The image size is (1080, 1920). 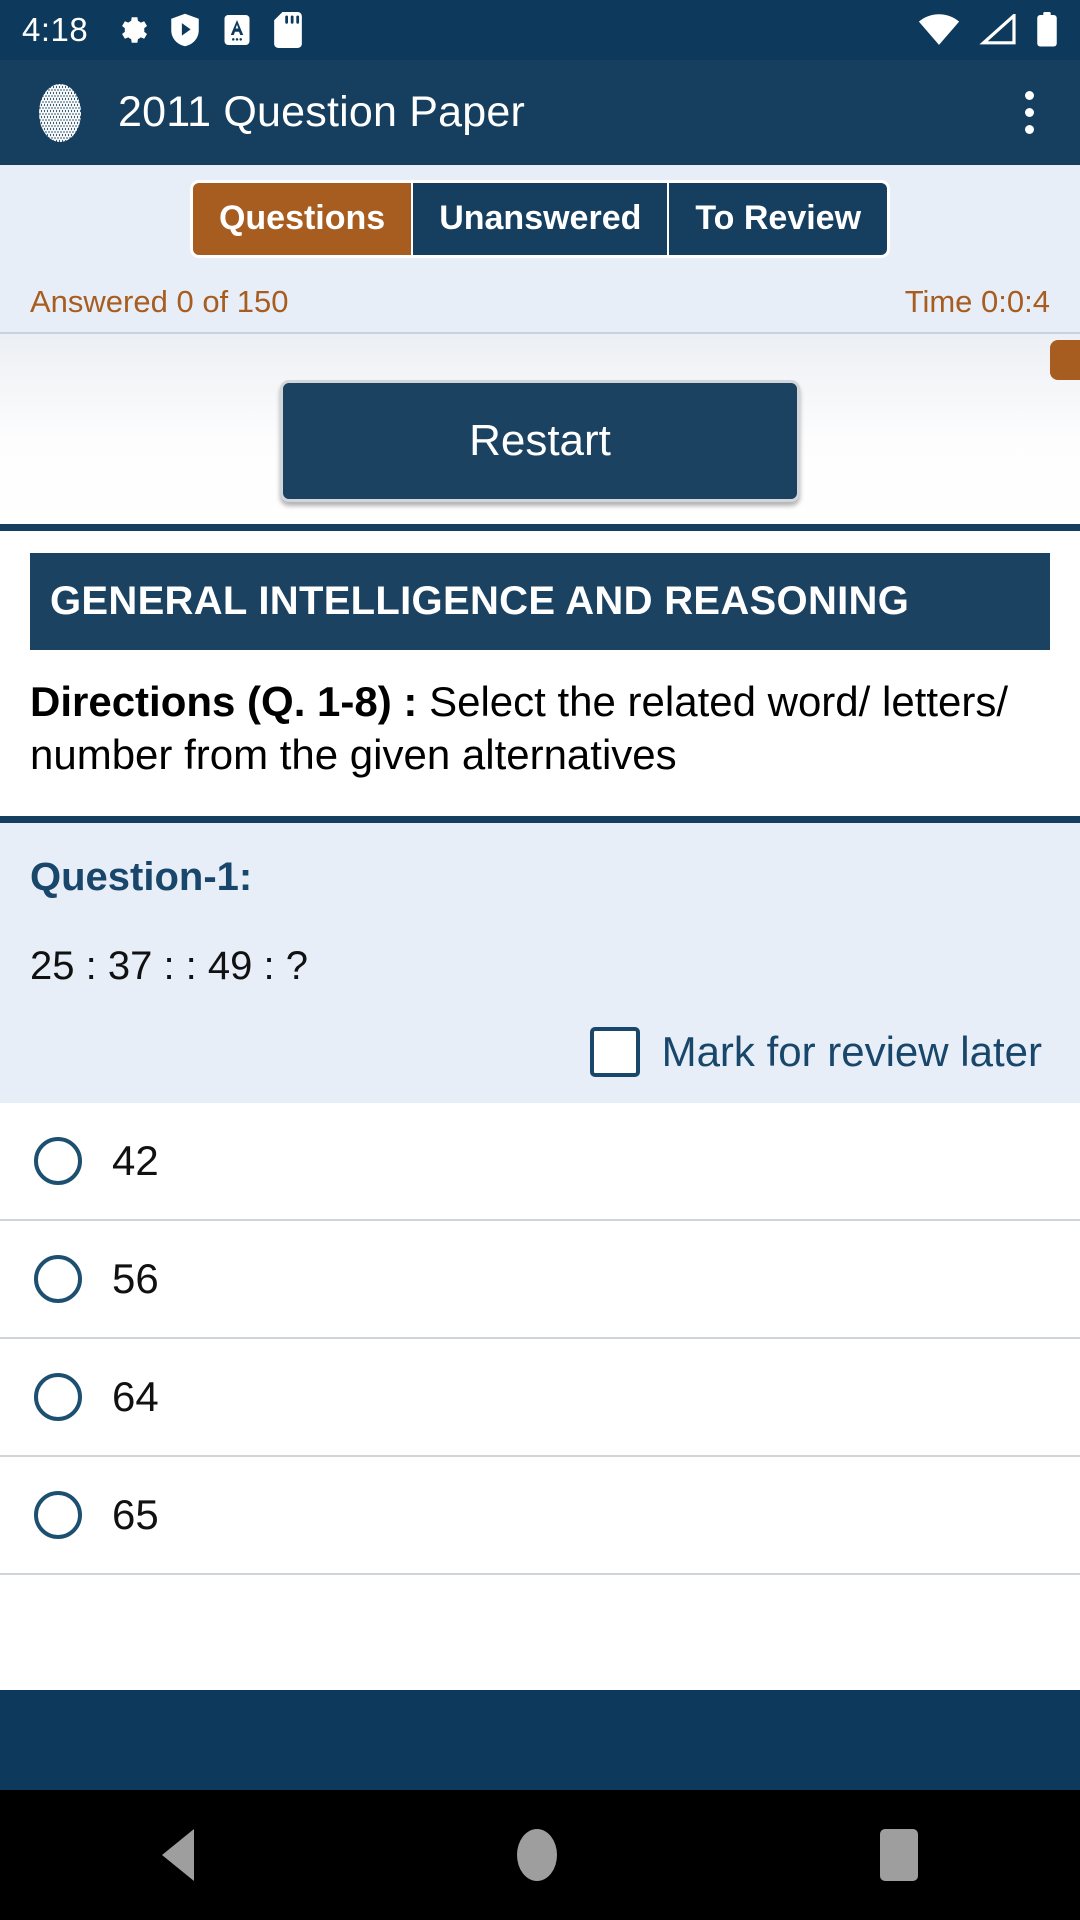 I want to click on option-label: 64, so click(x=135, y=1396).